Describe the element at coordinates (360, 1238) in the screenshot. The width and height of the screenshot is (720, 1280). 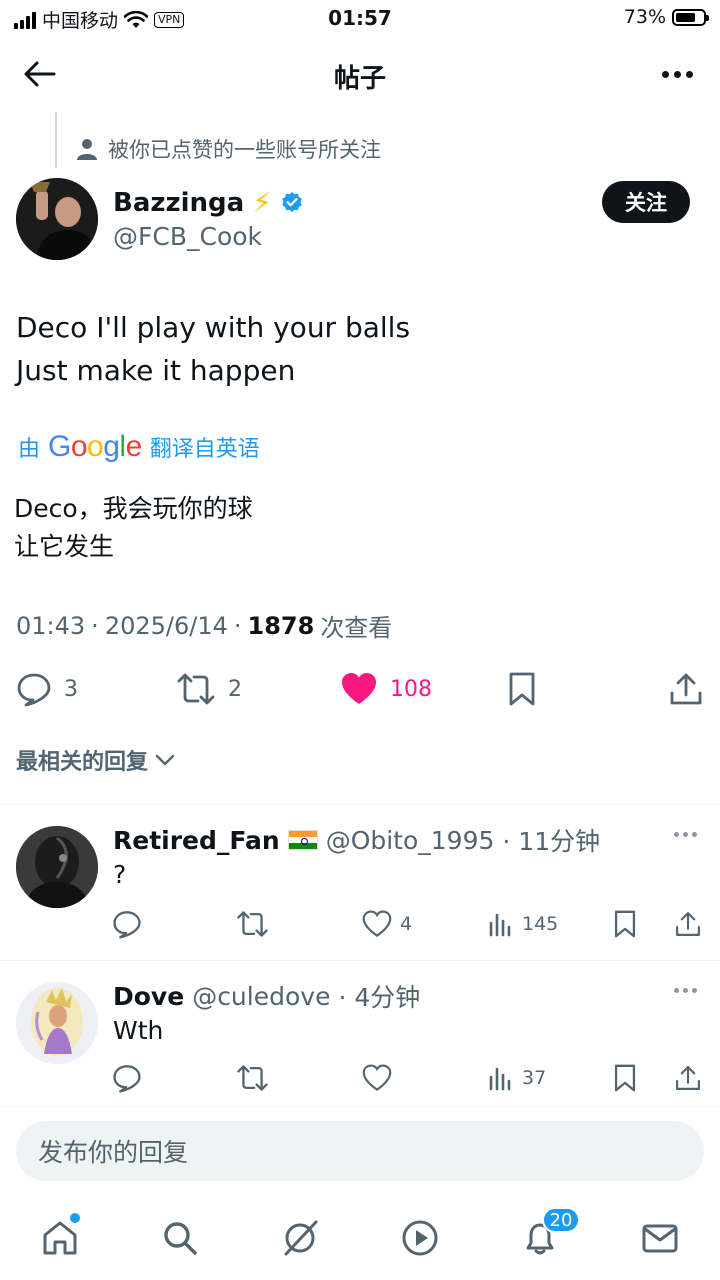
I see `bottom-nav: 20` at that location.